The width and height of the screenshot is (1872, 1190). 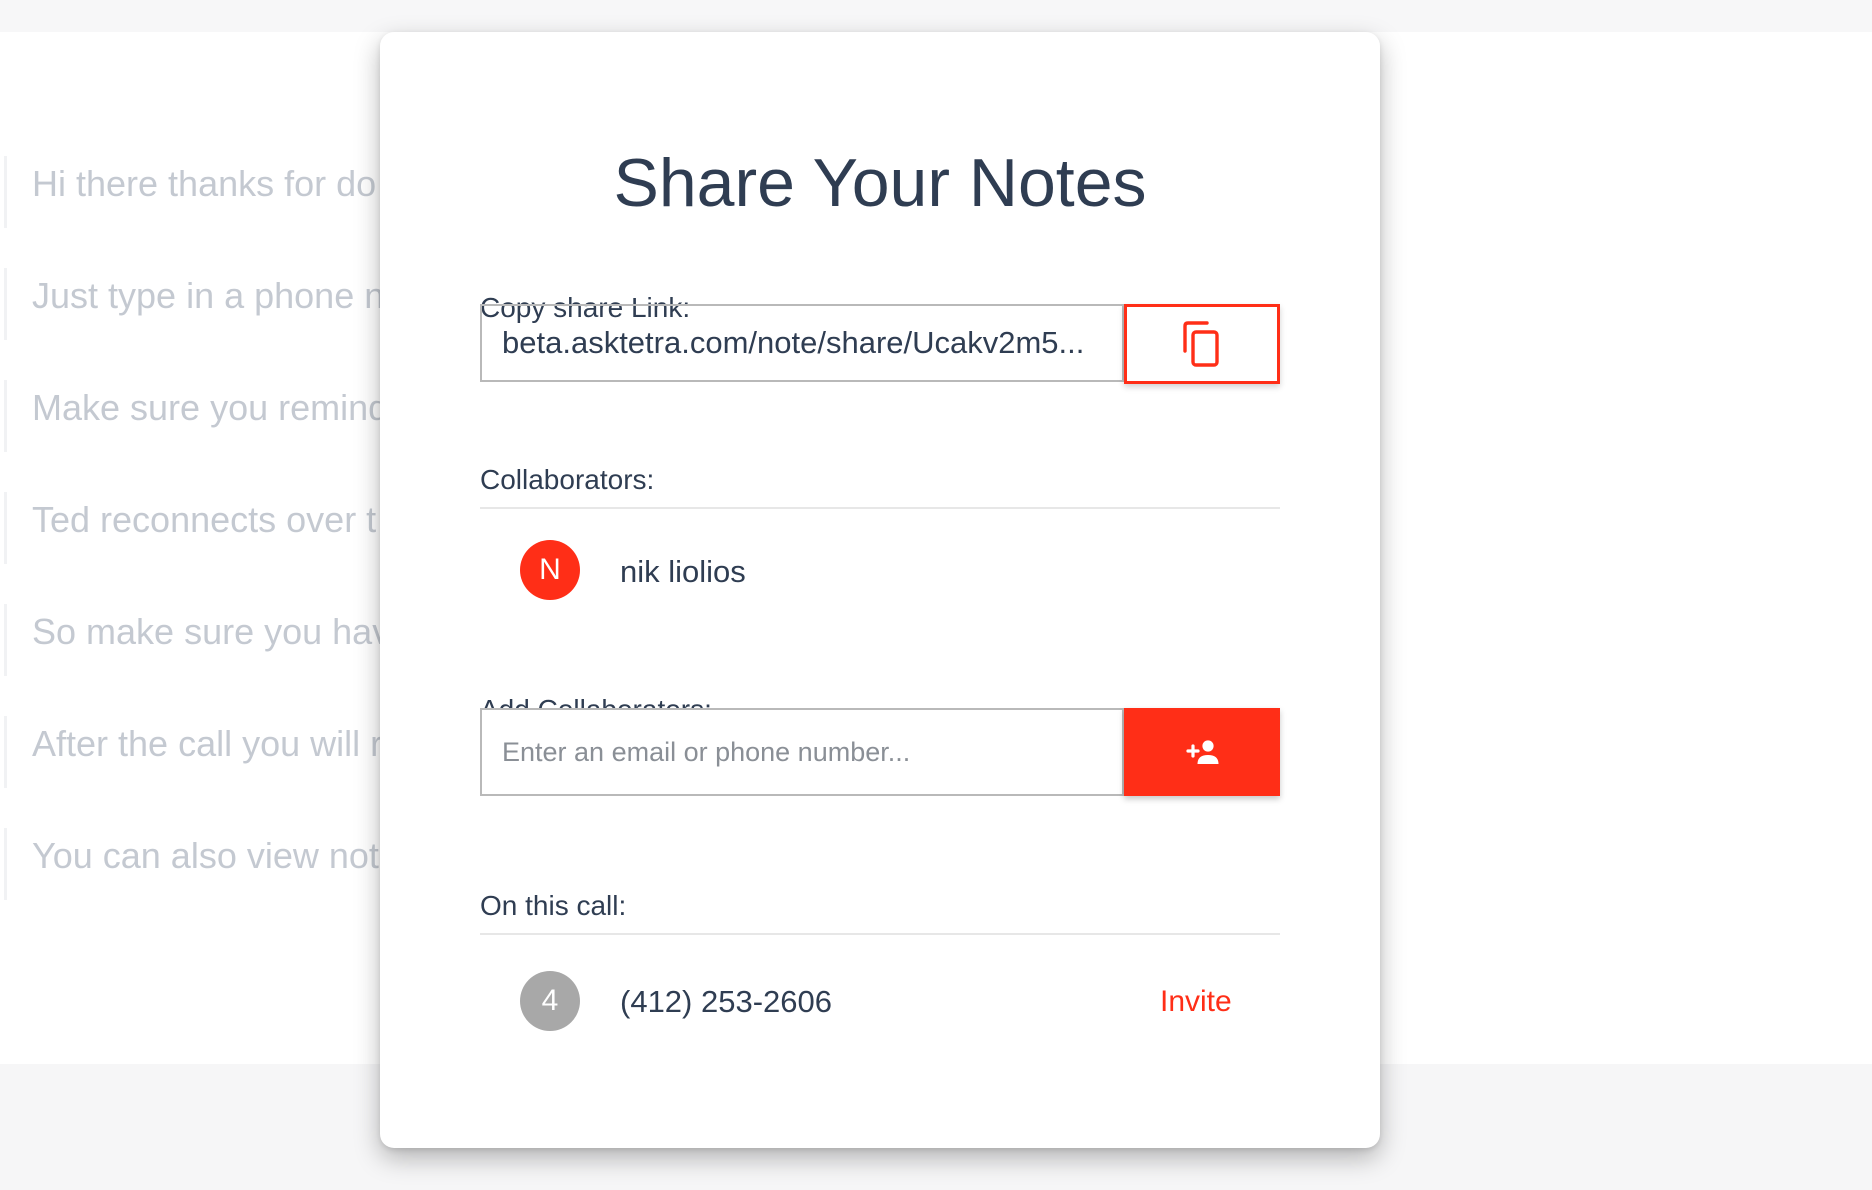 I want to click on collaborators-divider, so click(x=880, y=508).